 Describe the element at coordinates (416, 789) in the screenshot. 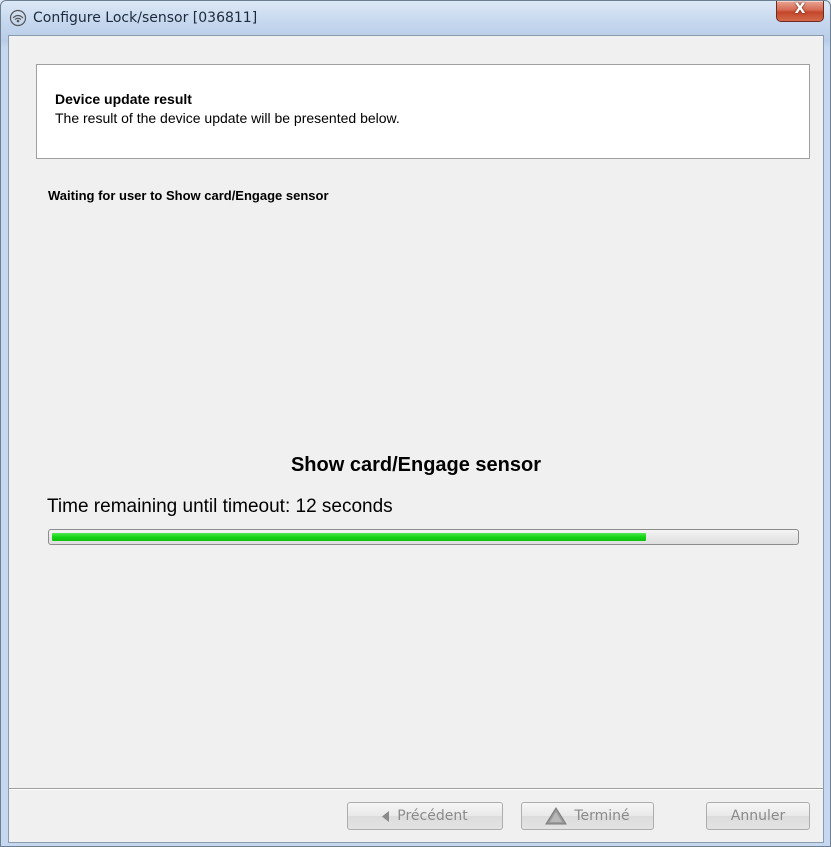

I see `footer-divider` at that location.